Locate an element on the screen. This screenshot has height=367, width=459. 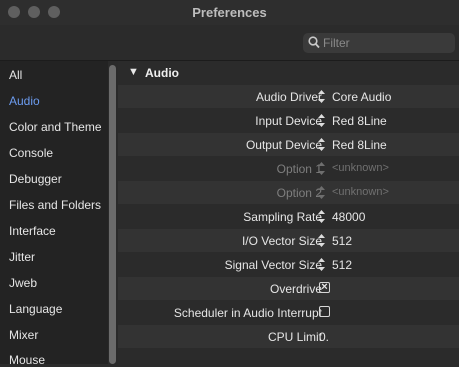
setting-label: Audio Driver is located at coordinates (288, 97).